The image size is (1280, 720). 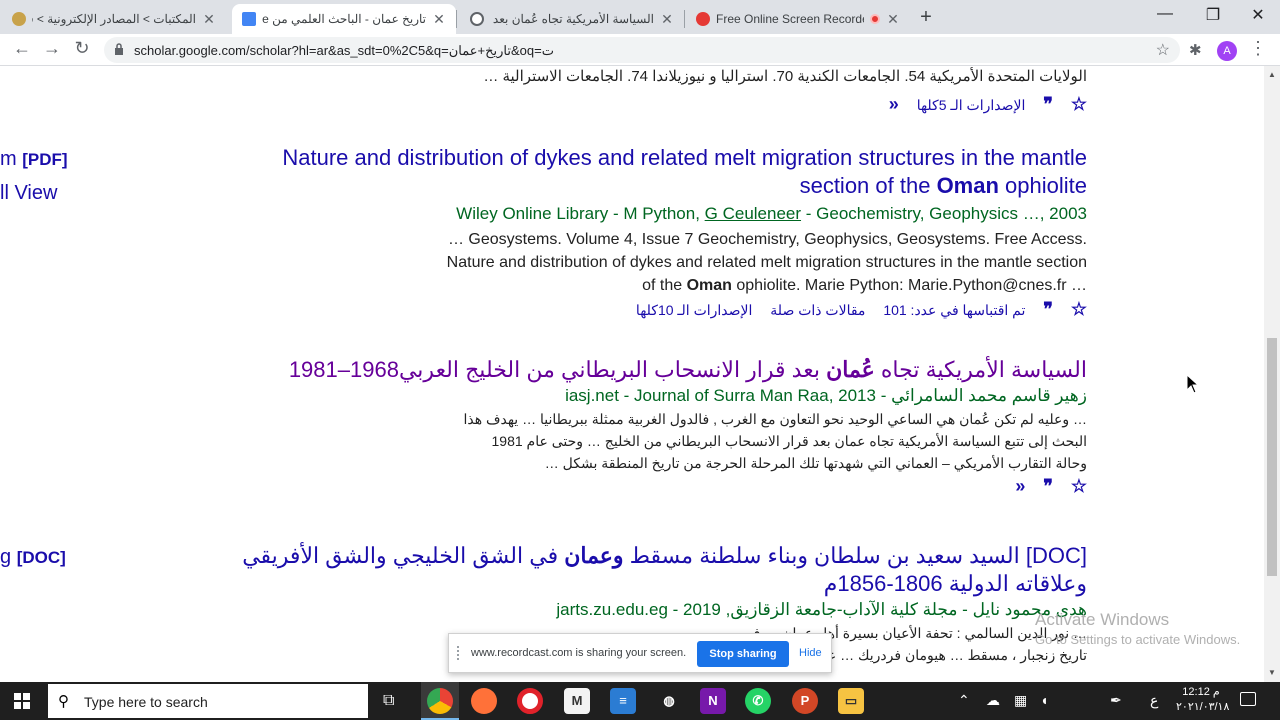 I want to click on document-app-icon: ≡, so click(x=623, y=701).